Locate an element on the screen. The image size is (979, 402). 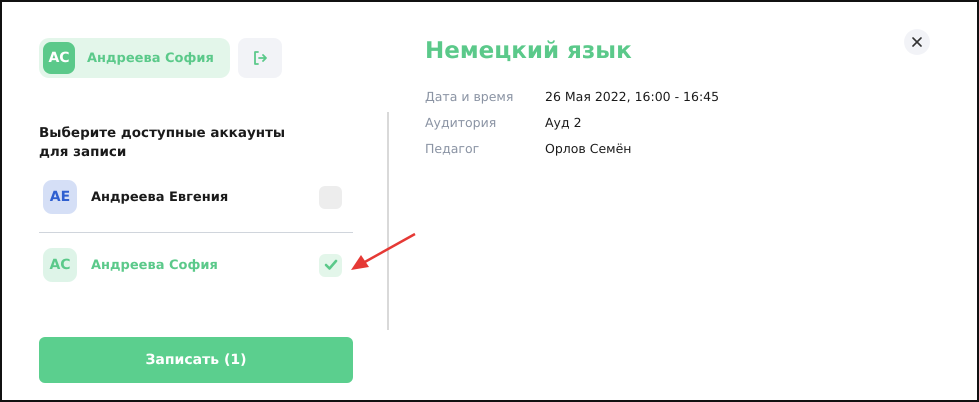
close-button is located at coordinates (917, 42).